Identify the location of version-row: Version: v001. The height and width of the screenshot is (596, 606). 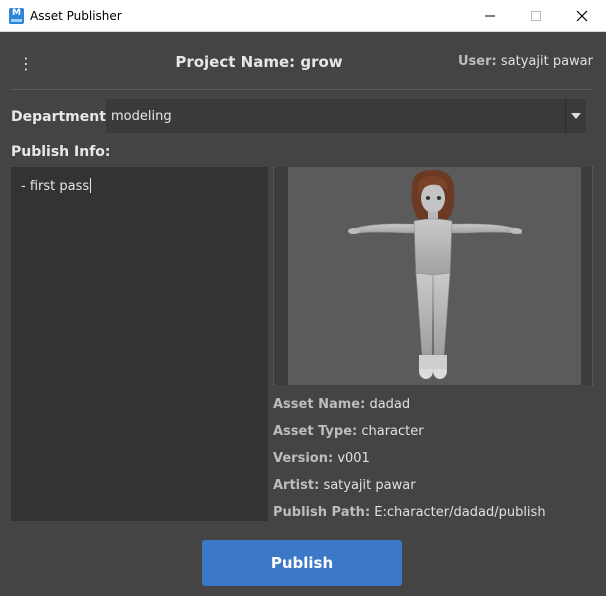
(409, 464).